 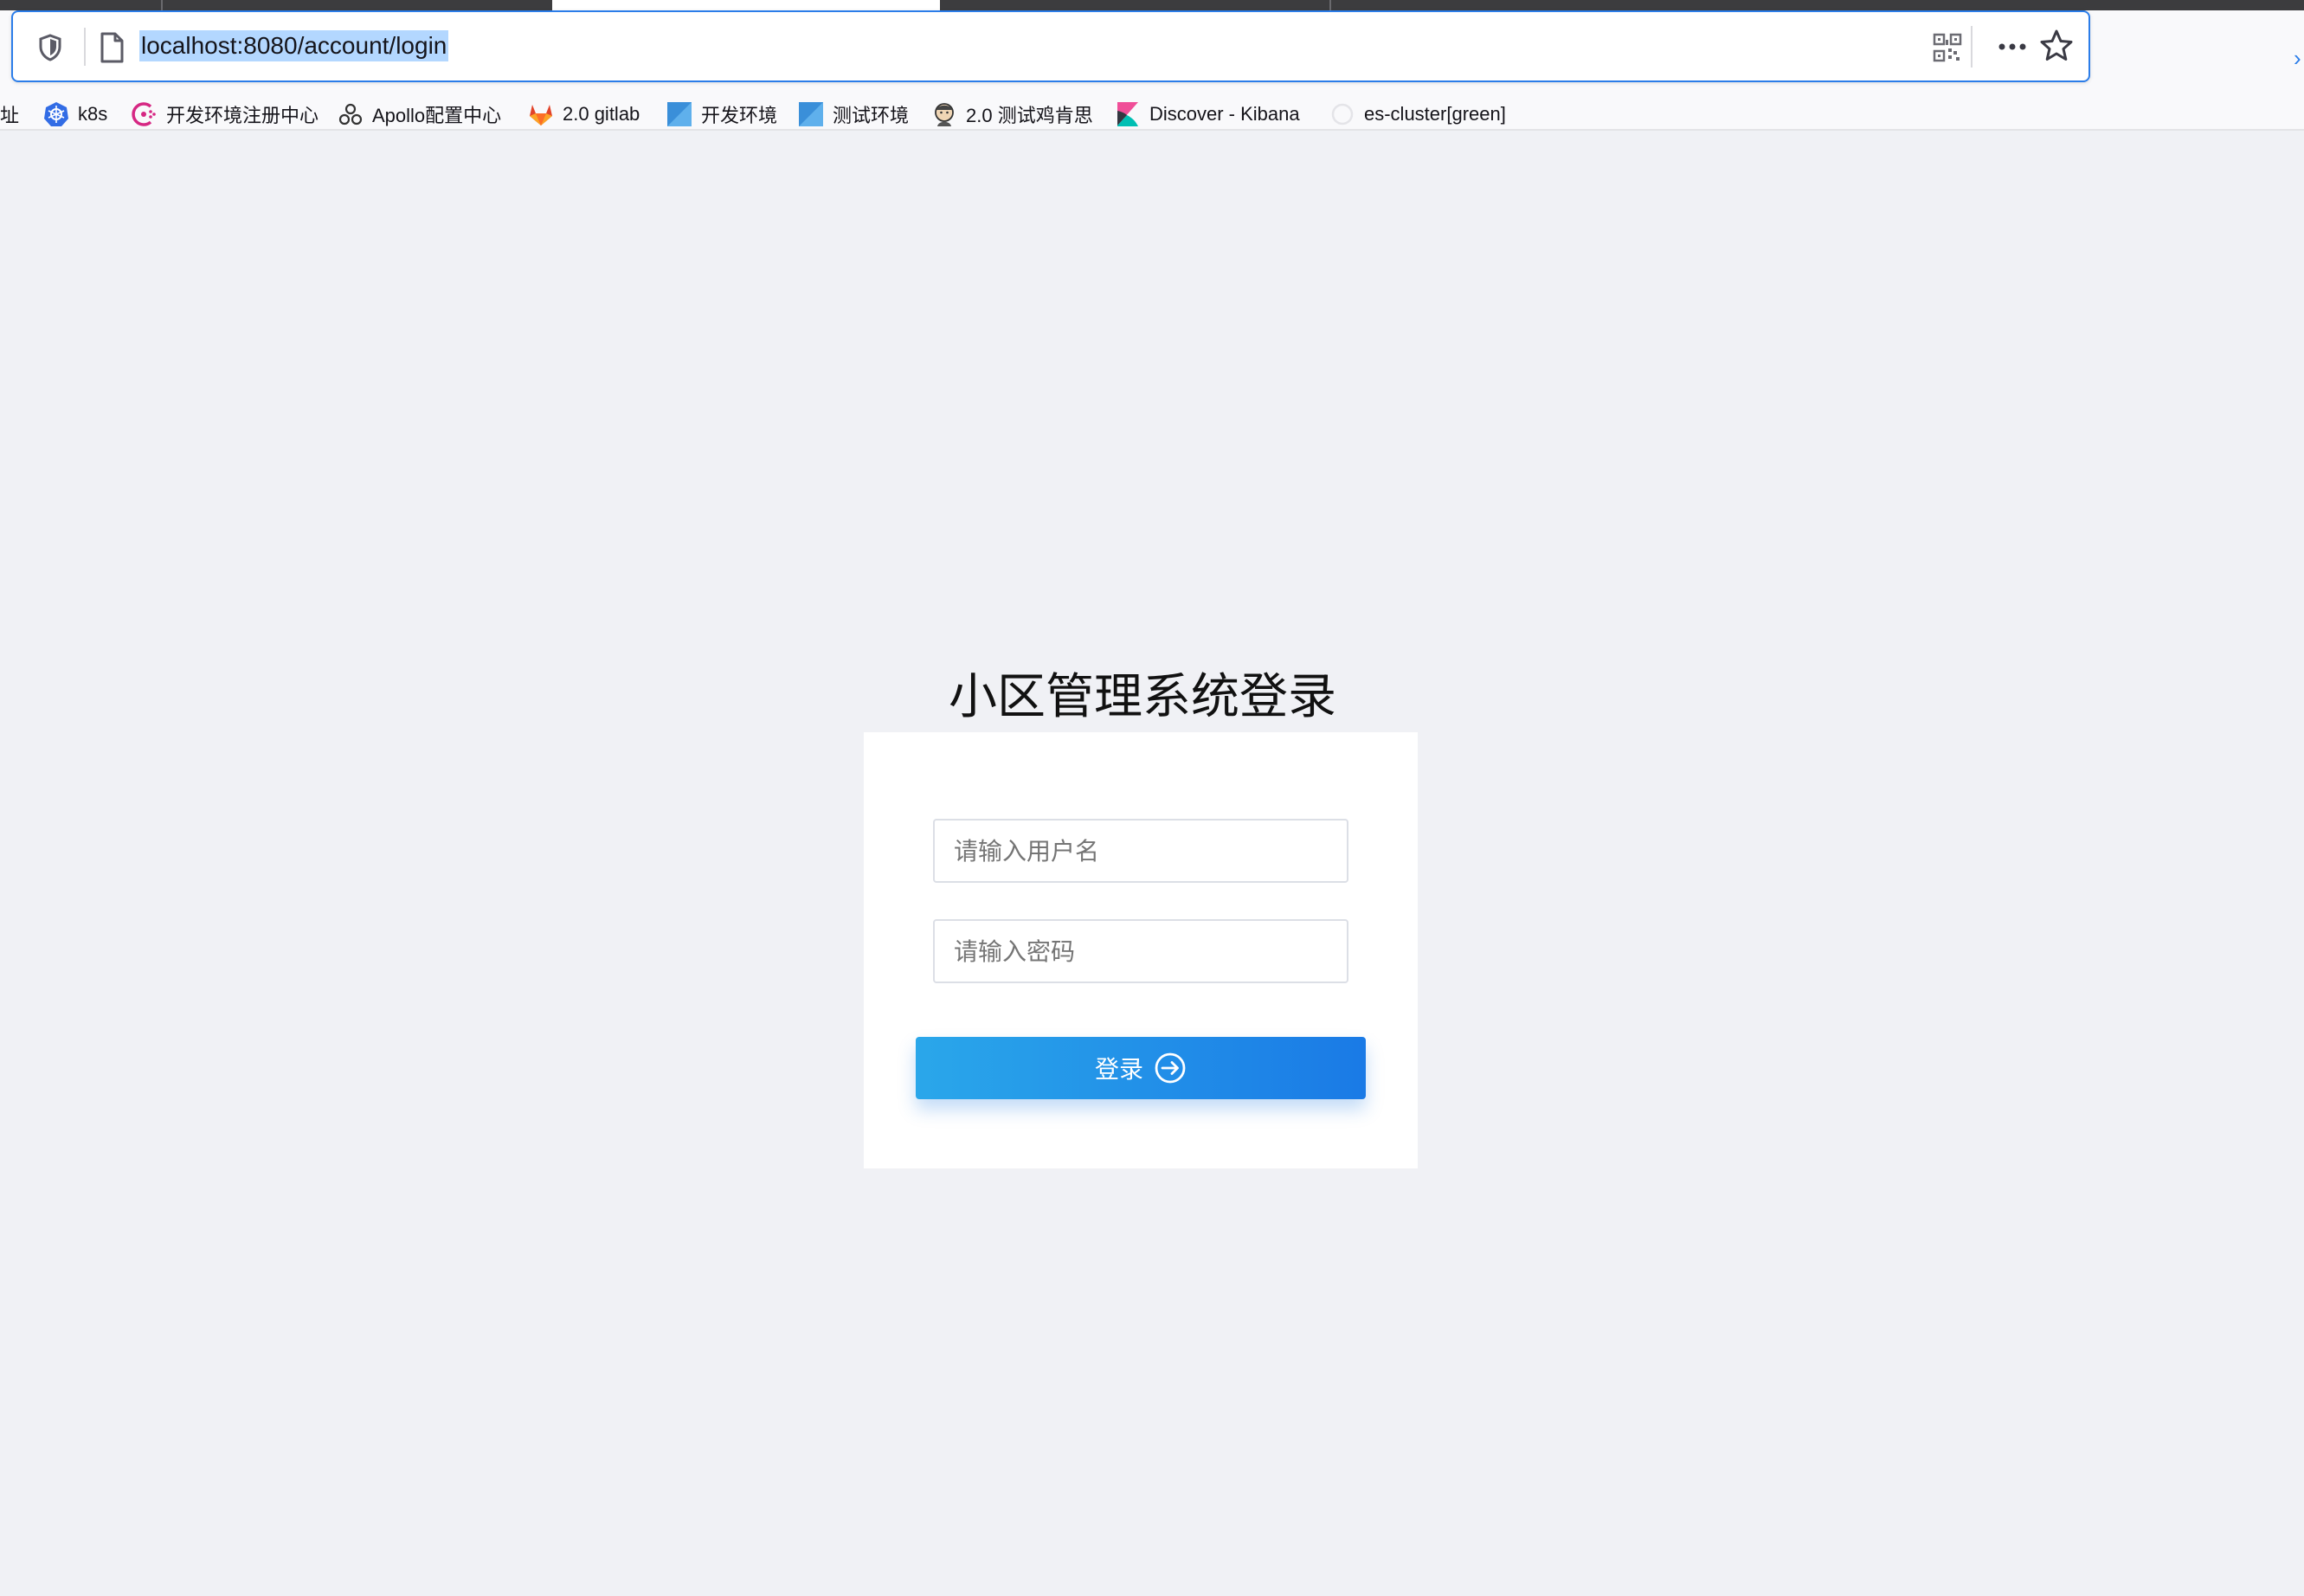 I want to click on bookmark-dev-registry: 开发环境注册中心, so click(x=225, y=114).